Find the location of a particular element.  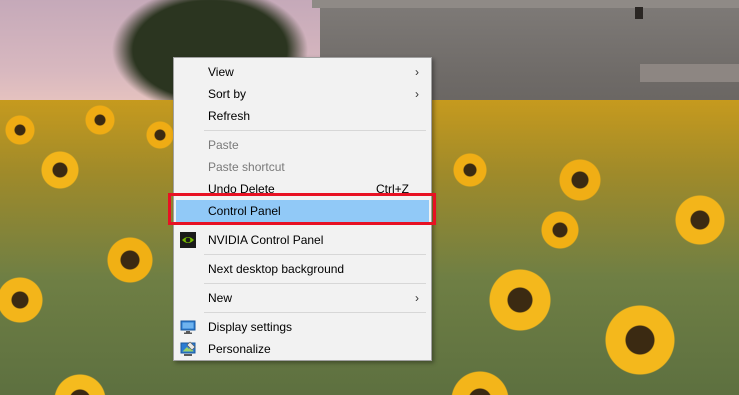

wallpaper-wall-top is located at coordinates (525, 4).